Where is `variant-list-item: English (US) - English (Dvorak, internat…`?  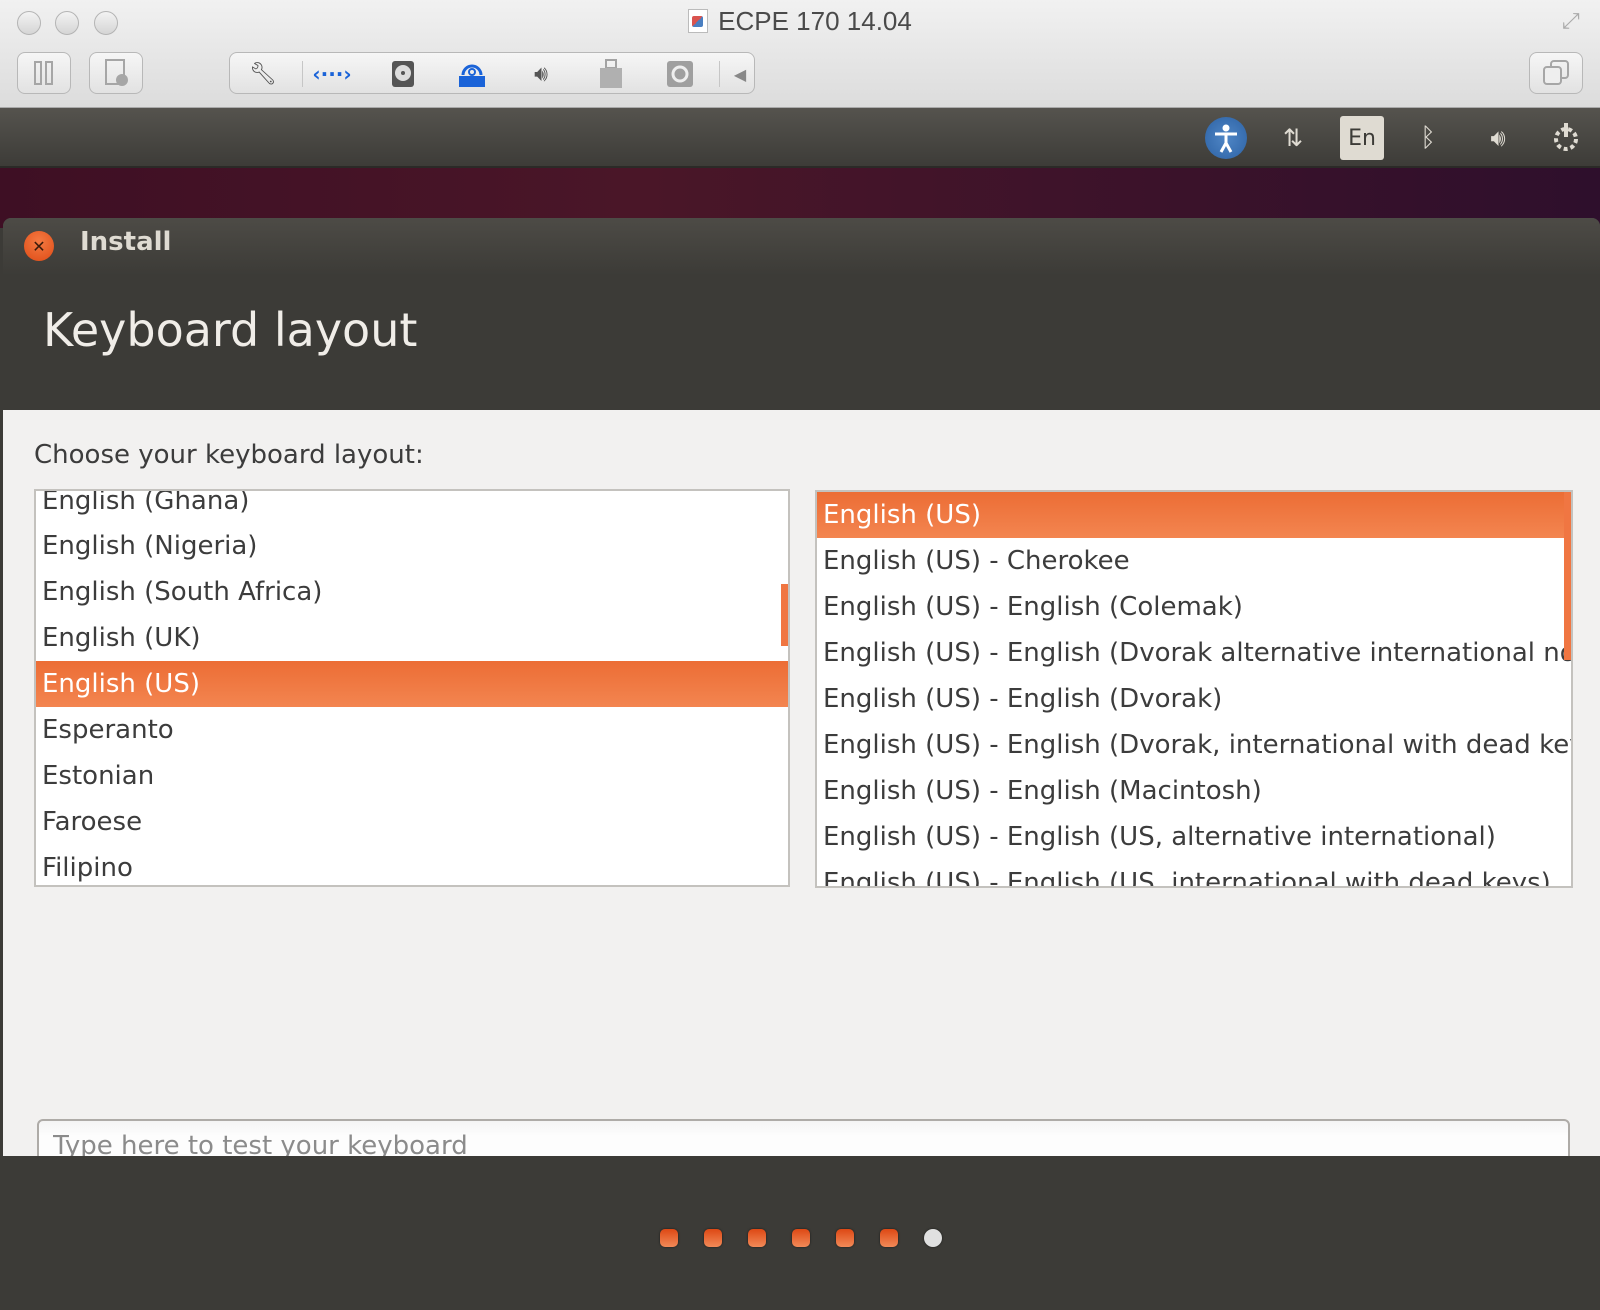 variant-list-item: English (US) - English (Dvorak, internat… is located at coordinates (1194, 745).